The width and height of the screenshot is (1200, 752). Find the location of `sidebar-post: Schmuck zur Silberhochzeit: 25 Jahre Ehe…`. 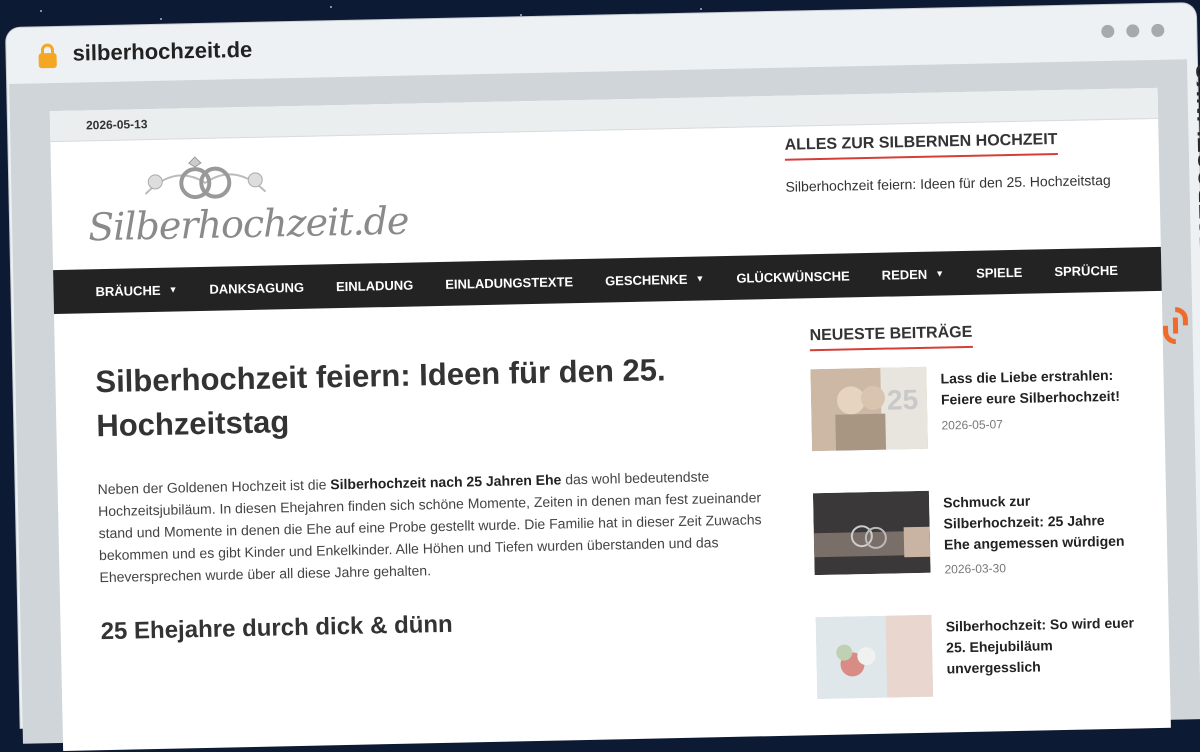

sidebar-post: Schmuck zur Silberhochzeit: 25 Jahre Ehe… is located at coordinates (979, 542).